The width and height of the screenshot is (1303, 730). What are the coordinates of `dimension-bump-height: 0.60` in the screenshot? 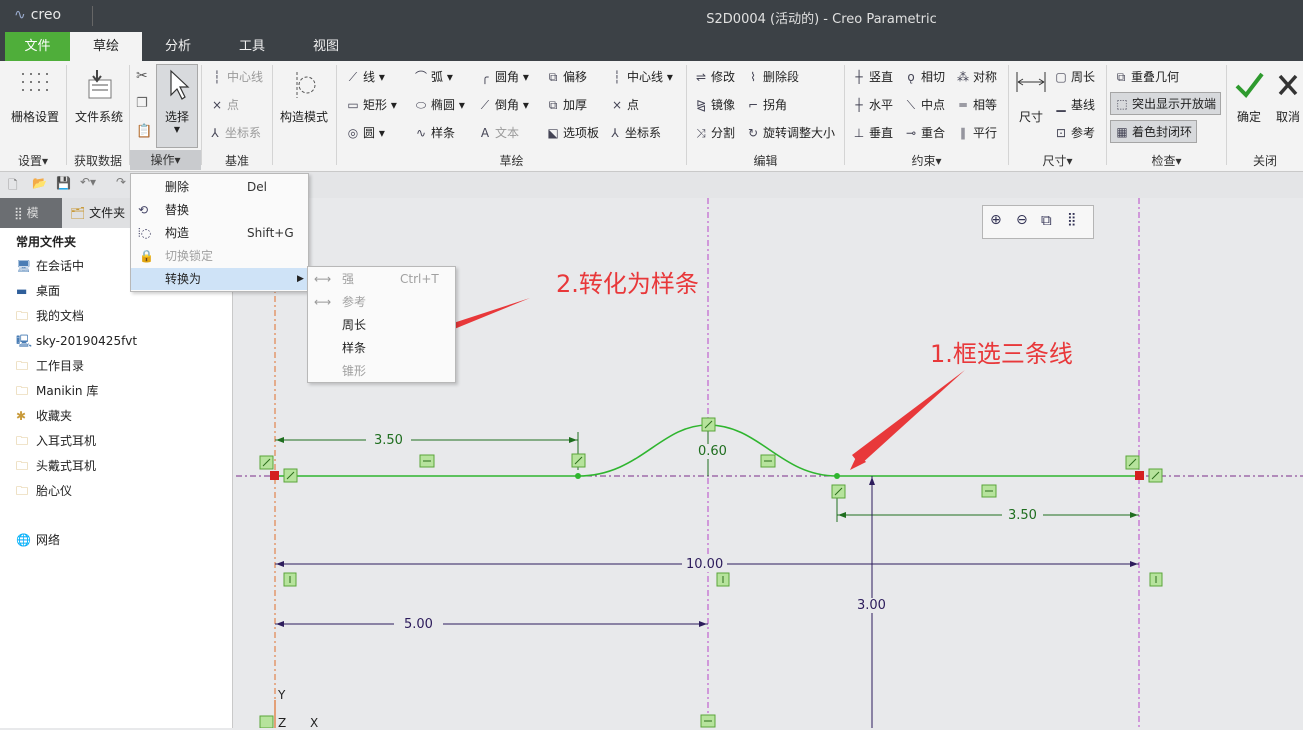 It's located at (712, 451).